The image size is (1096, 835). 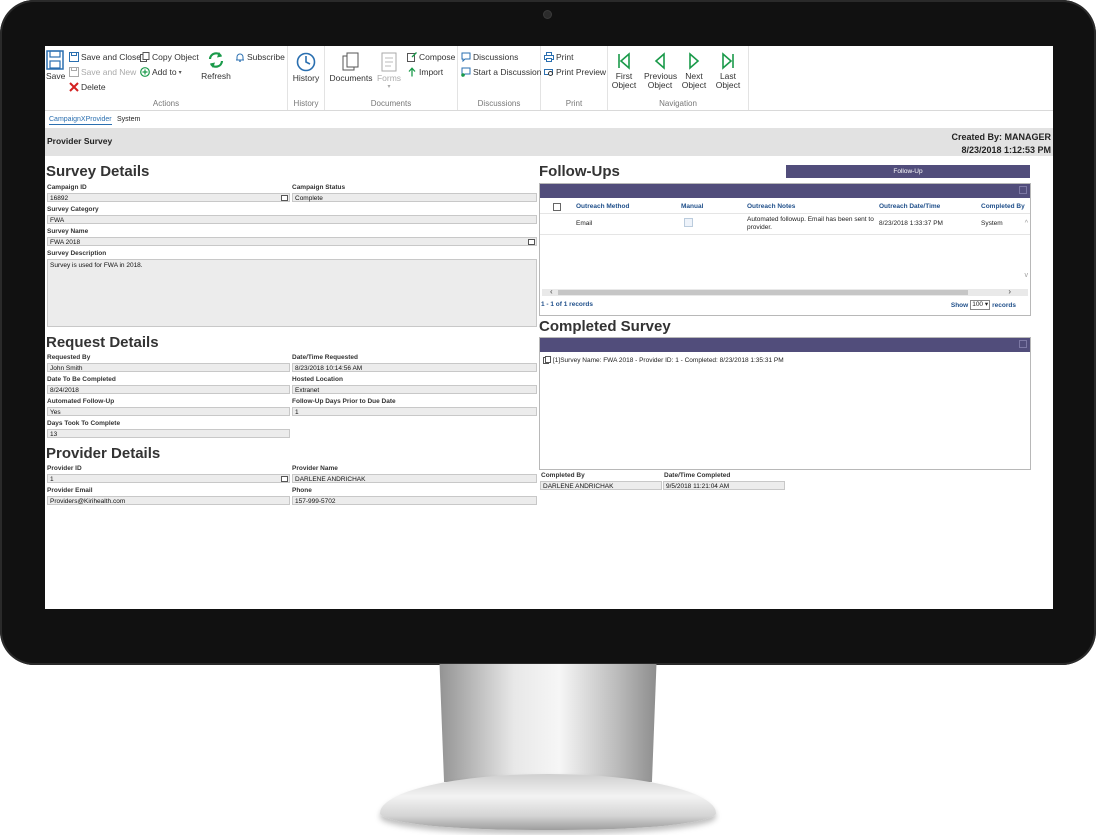 What do you see at coordinates (414, 500) in the screenshot?
I see `phone-field: 157-999-5702` at bounding box center [414, 500].